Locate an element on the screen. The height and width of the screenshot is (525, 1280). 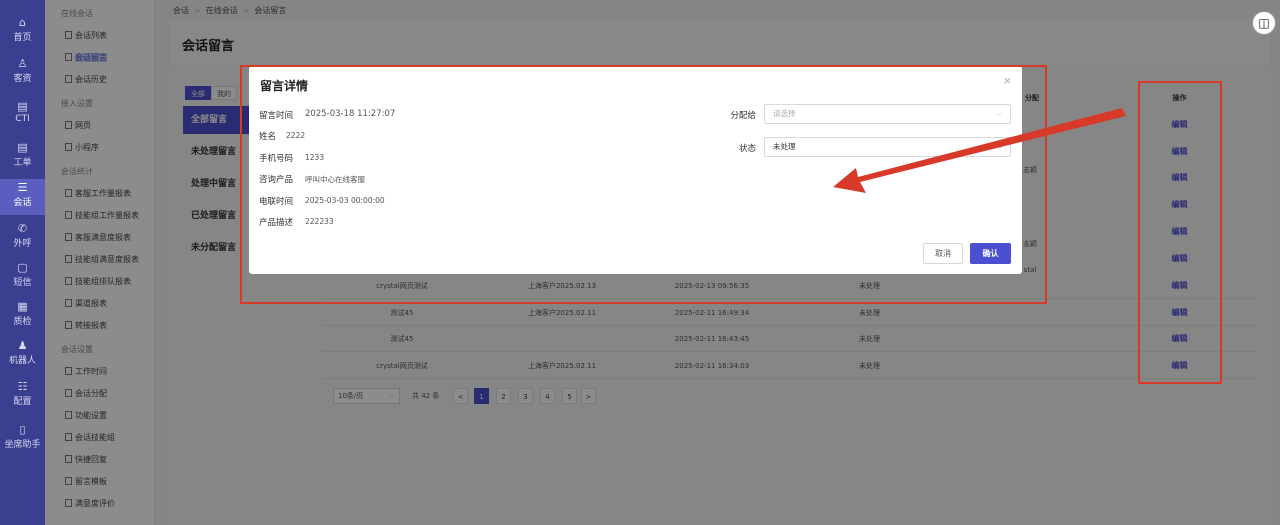
annotation-box-action-column is located at coordinates (1180, 232).